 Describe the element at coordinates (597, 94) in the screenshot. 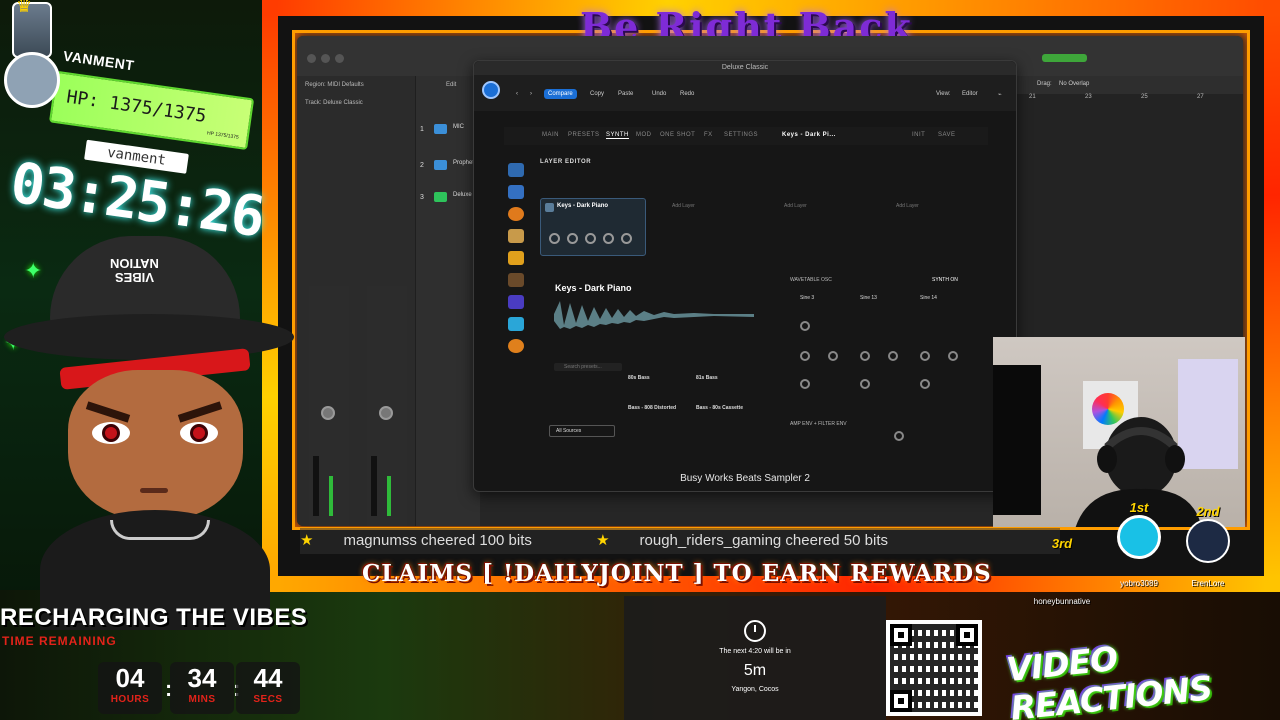

I see `copy-button: Copy` at that location.